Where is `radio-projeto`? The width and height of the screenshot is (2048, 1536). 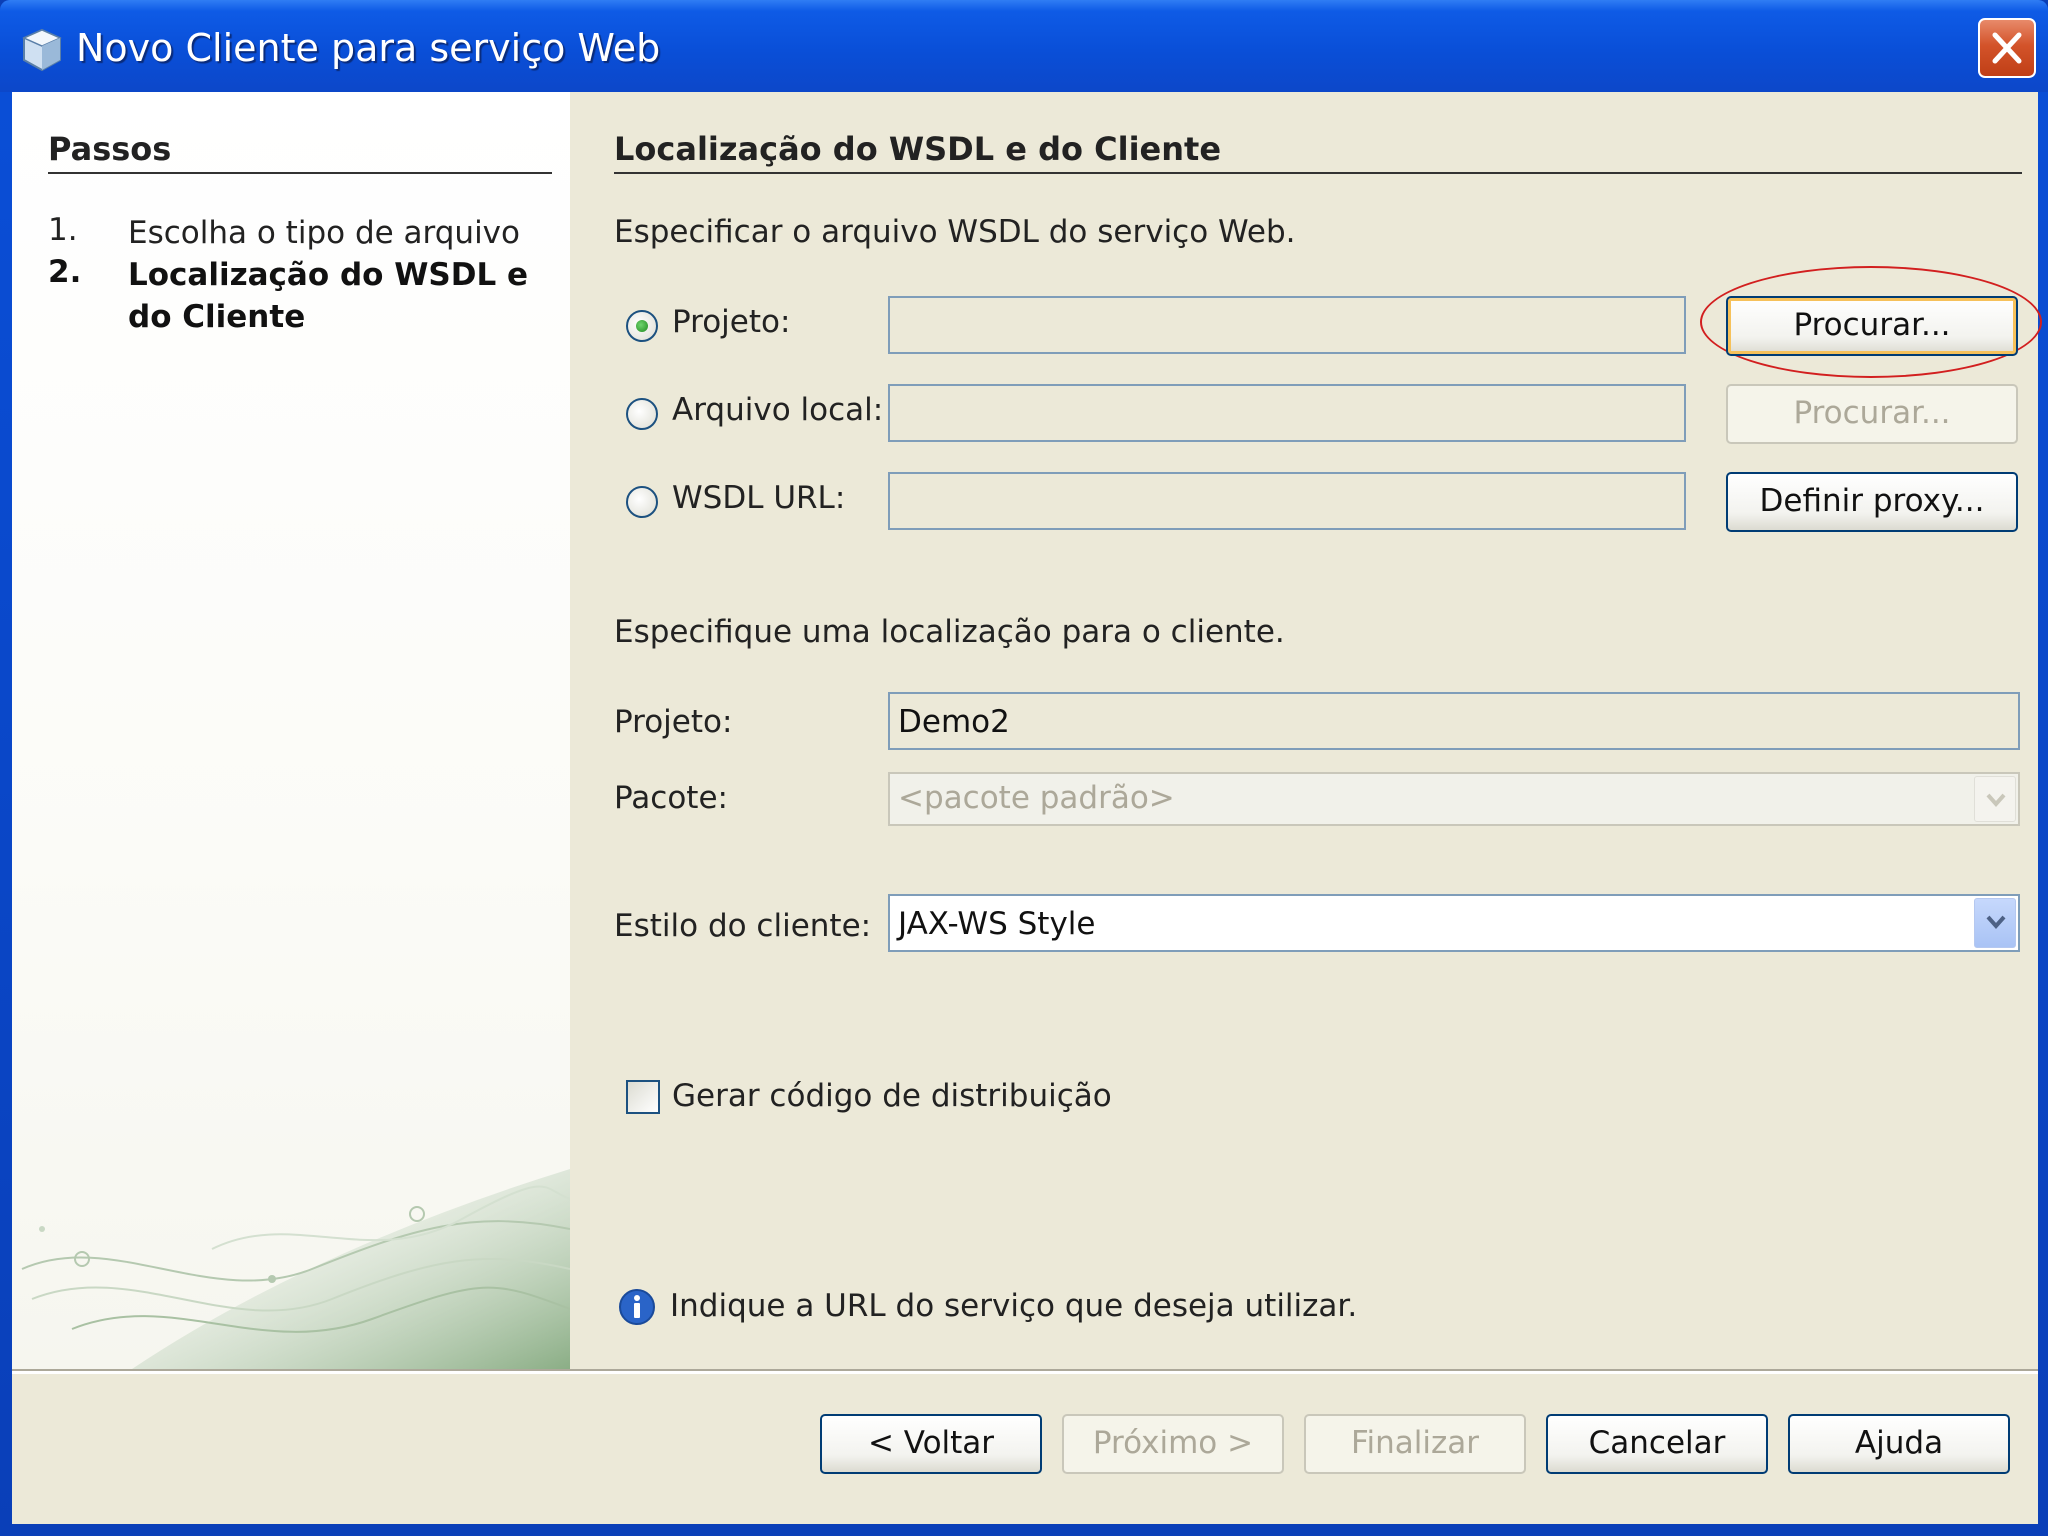 radio-projeto is located at coordinates (642, 326).